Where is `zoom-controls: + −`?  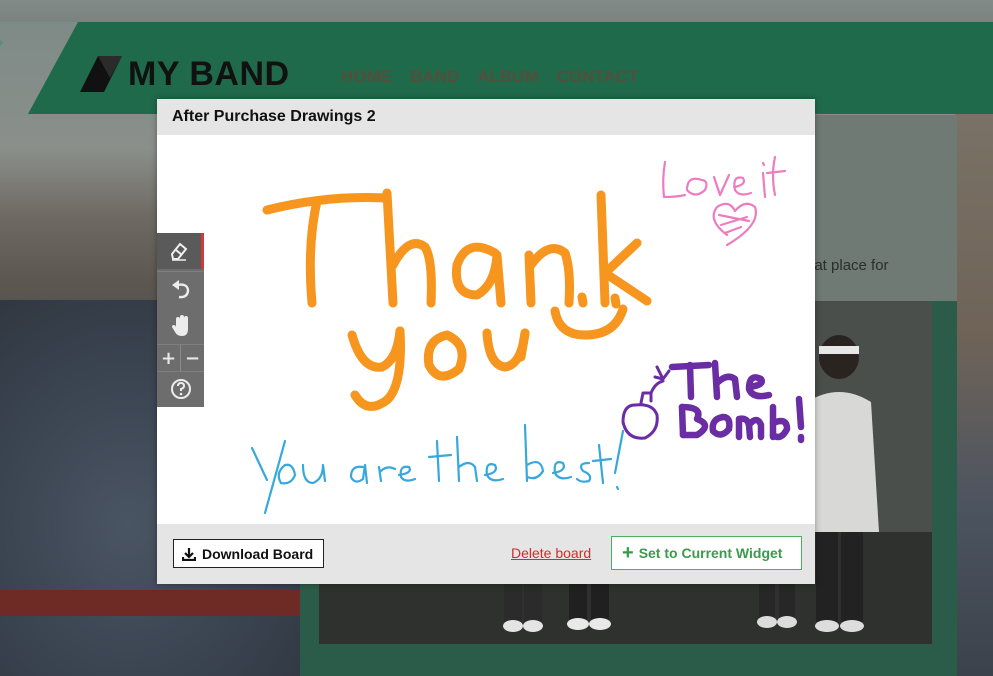 zoom-controls: + − is located at coordinates (180, 358).